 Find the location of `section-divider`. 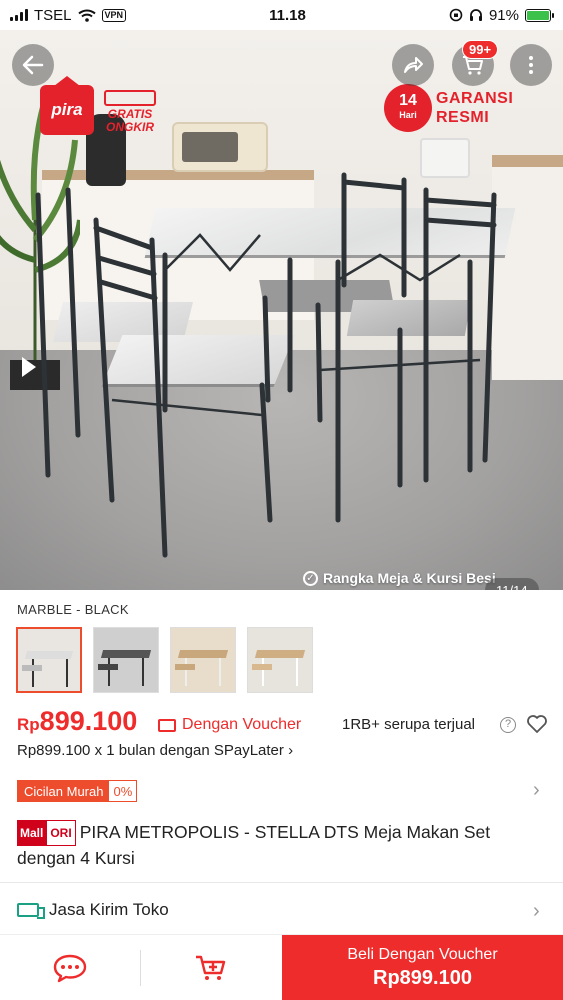

section-divider is located at coordinates (281, 882).